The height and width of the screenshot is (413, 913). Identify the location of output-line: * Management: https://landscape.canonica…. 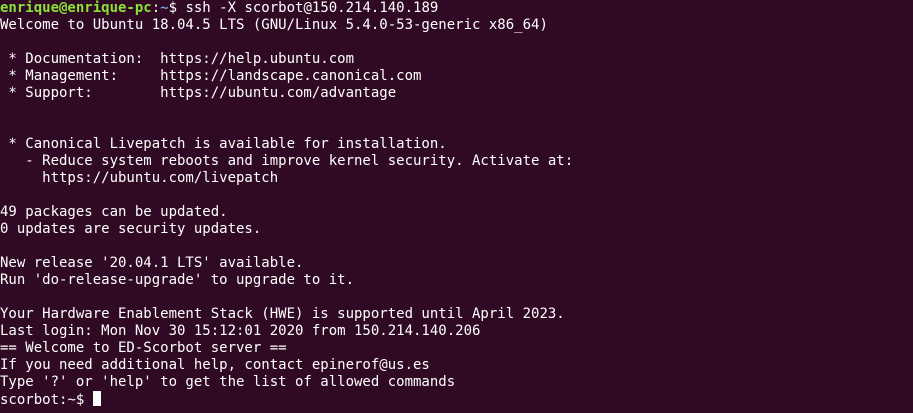
(211, 76).